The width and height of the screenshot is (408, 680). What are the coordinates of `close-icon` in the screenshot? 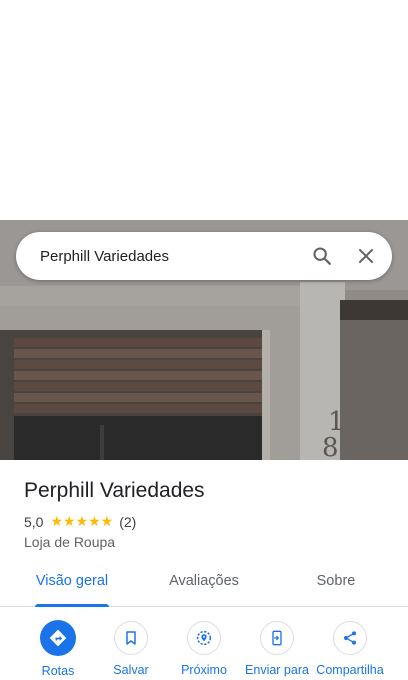 It's located at (366, 256).